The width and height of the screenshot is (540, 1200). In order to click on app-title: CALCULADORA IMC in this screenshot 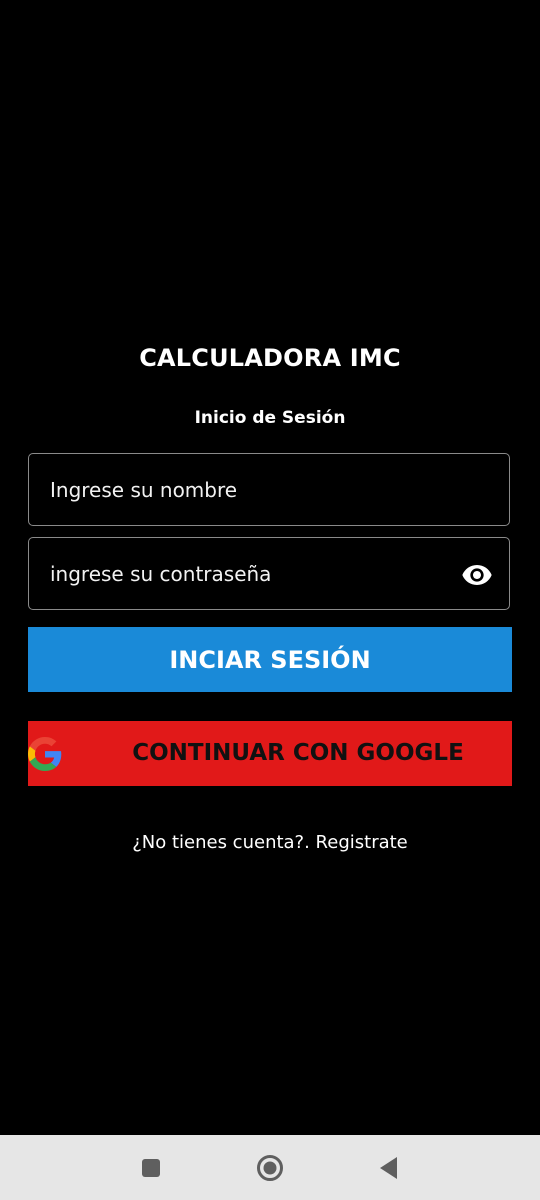, I will do `click(270, 358)`.